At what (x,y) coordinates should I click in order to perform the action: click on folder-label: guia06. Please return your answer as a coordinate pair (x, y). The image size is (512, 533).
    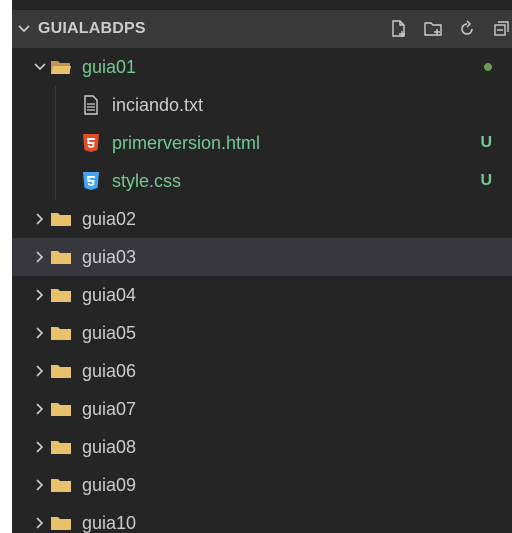
    Looking at the image, I should click on (109, 370).